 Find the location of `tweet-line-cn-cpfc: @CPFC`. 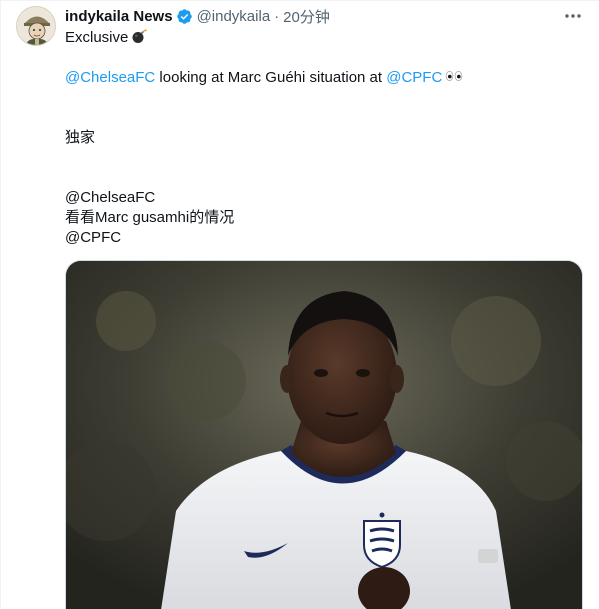

tweet-line-cn-cpfc: @CPFC is located at coordinates (93, 237).